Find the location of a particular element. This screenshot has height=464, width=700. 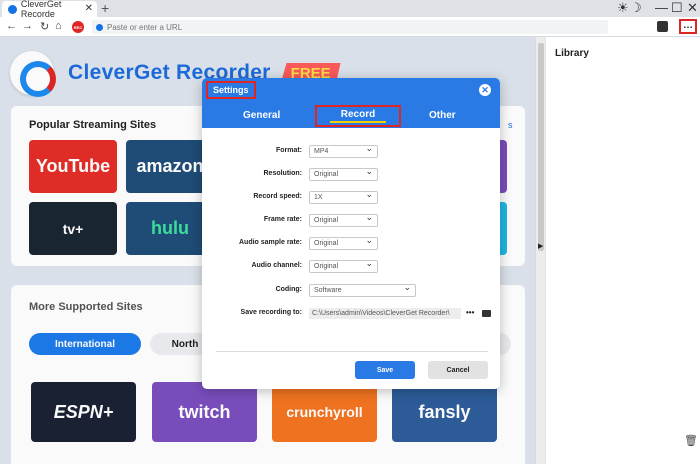

browser-tab: CleverGet Recorde ✕ is located at coordinates (49, 9).